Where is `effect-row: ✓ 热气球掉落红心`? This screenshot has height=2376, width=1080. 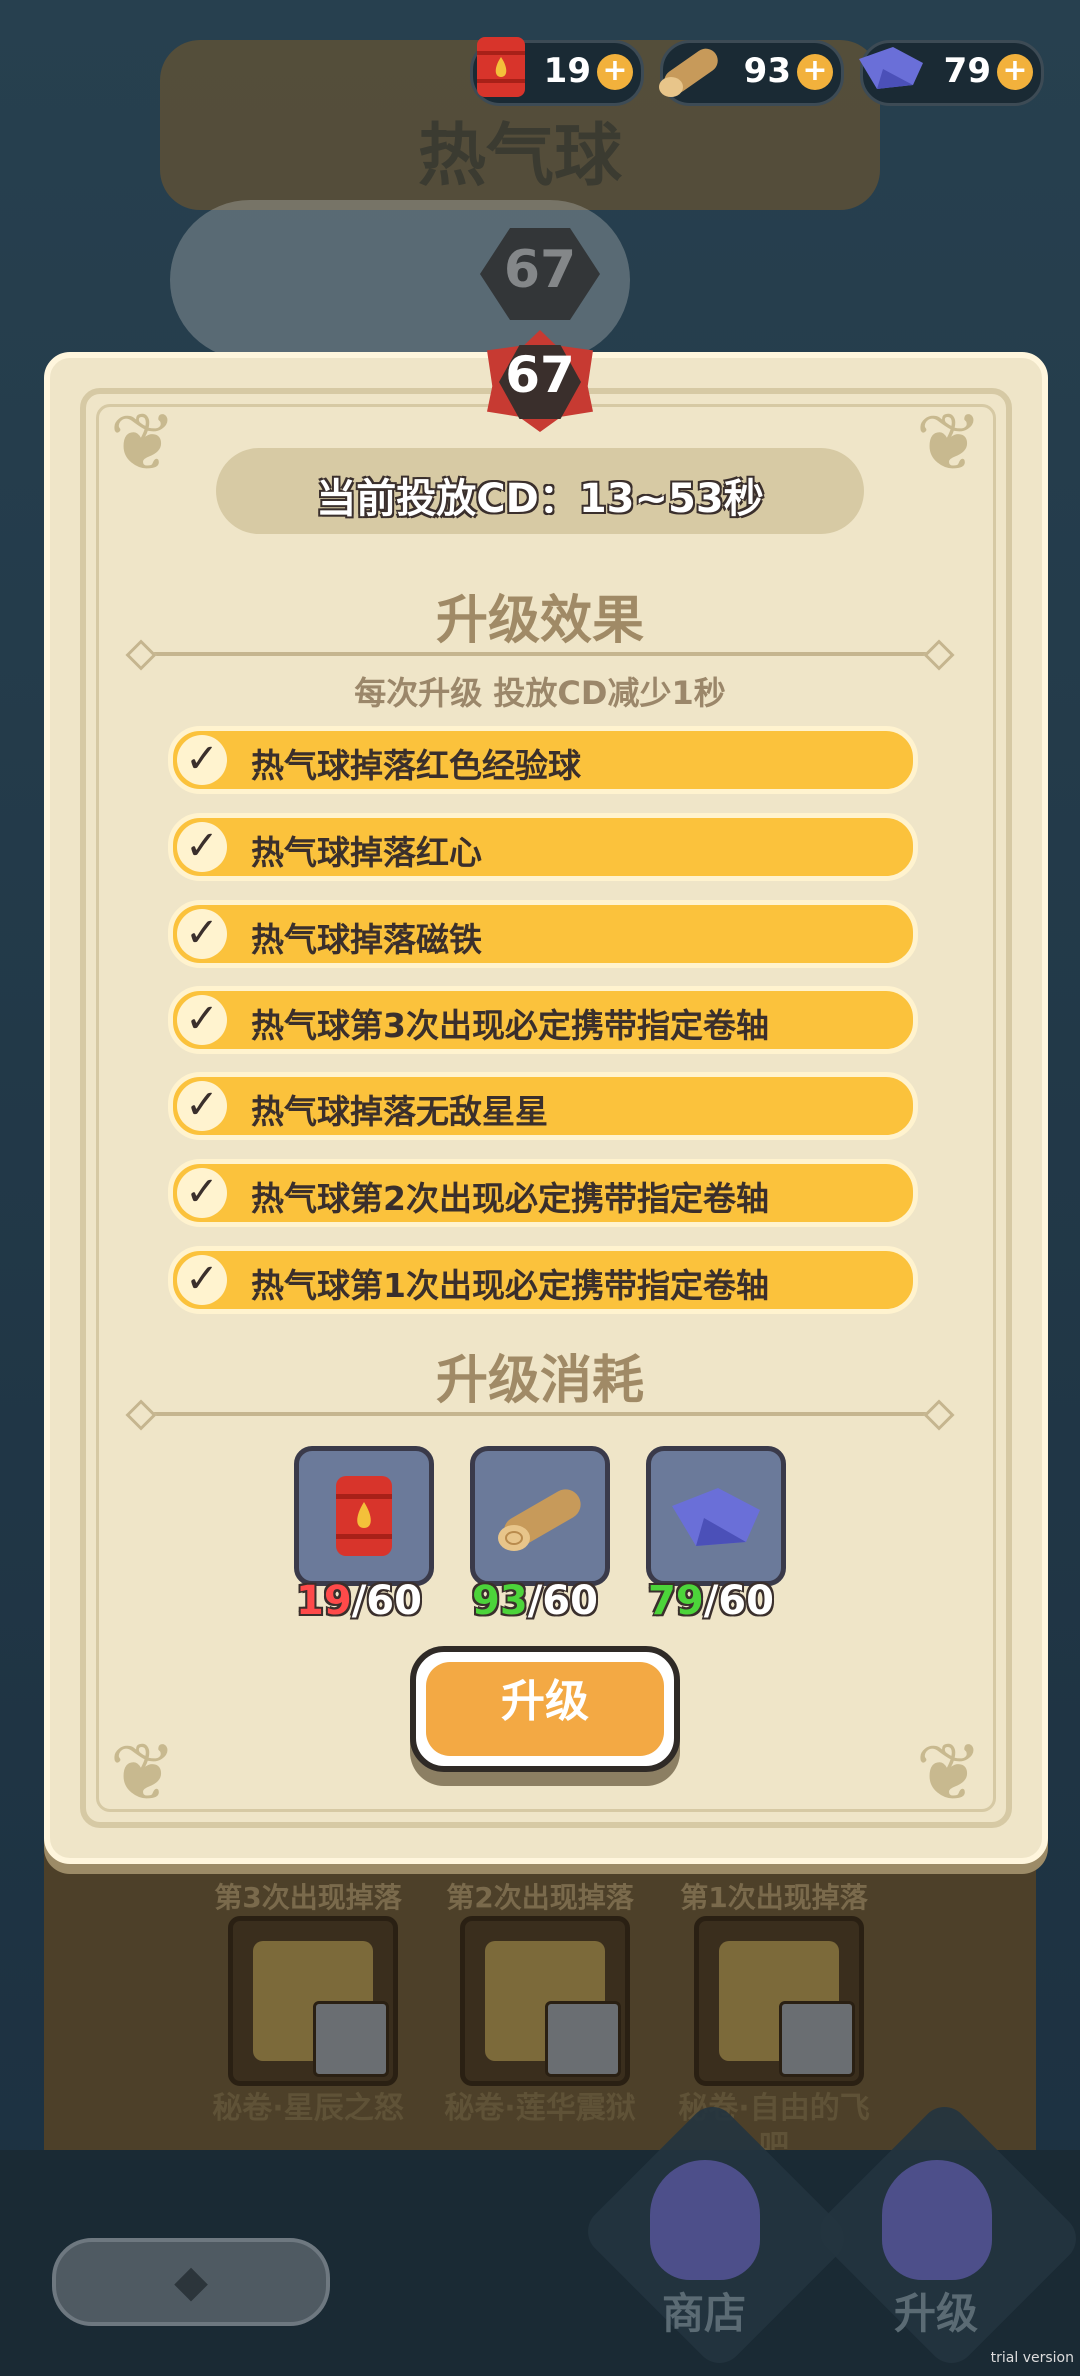
effect-row: ✓ 热气球掉落红心 is located at coordinates (543, 847).